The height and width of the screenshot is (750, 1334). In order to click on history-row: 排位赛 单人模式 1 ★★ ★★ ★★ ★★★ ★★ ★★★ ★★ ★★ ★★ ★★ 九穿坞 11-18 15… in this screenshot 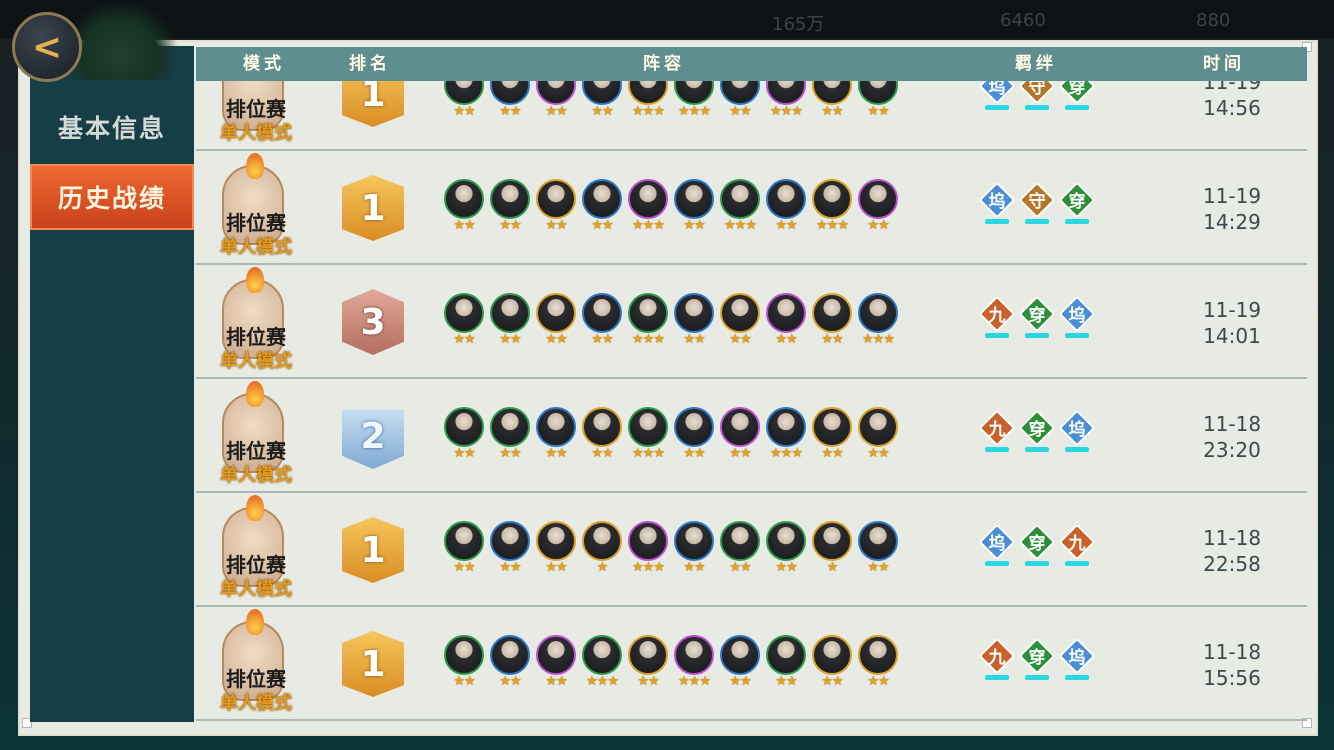, I will do `click(751, 664)`.